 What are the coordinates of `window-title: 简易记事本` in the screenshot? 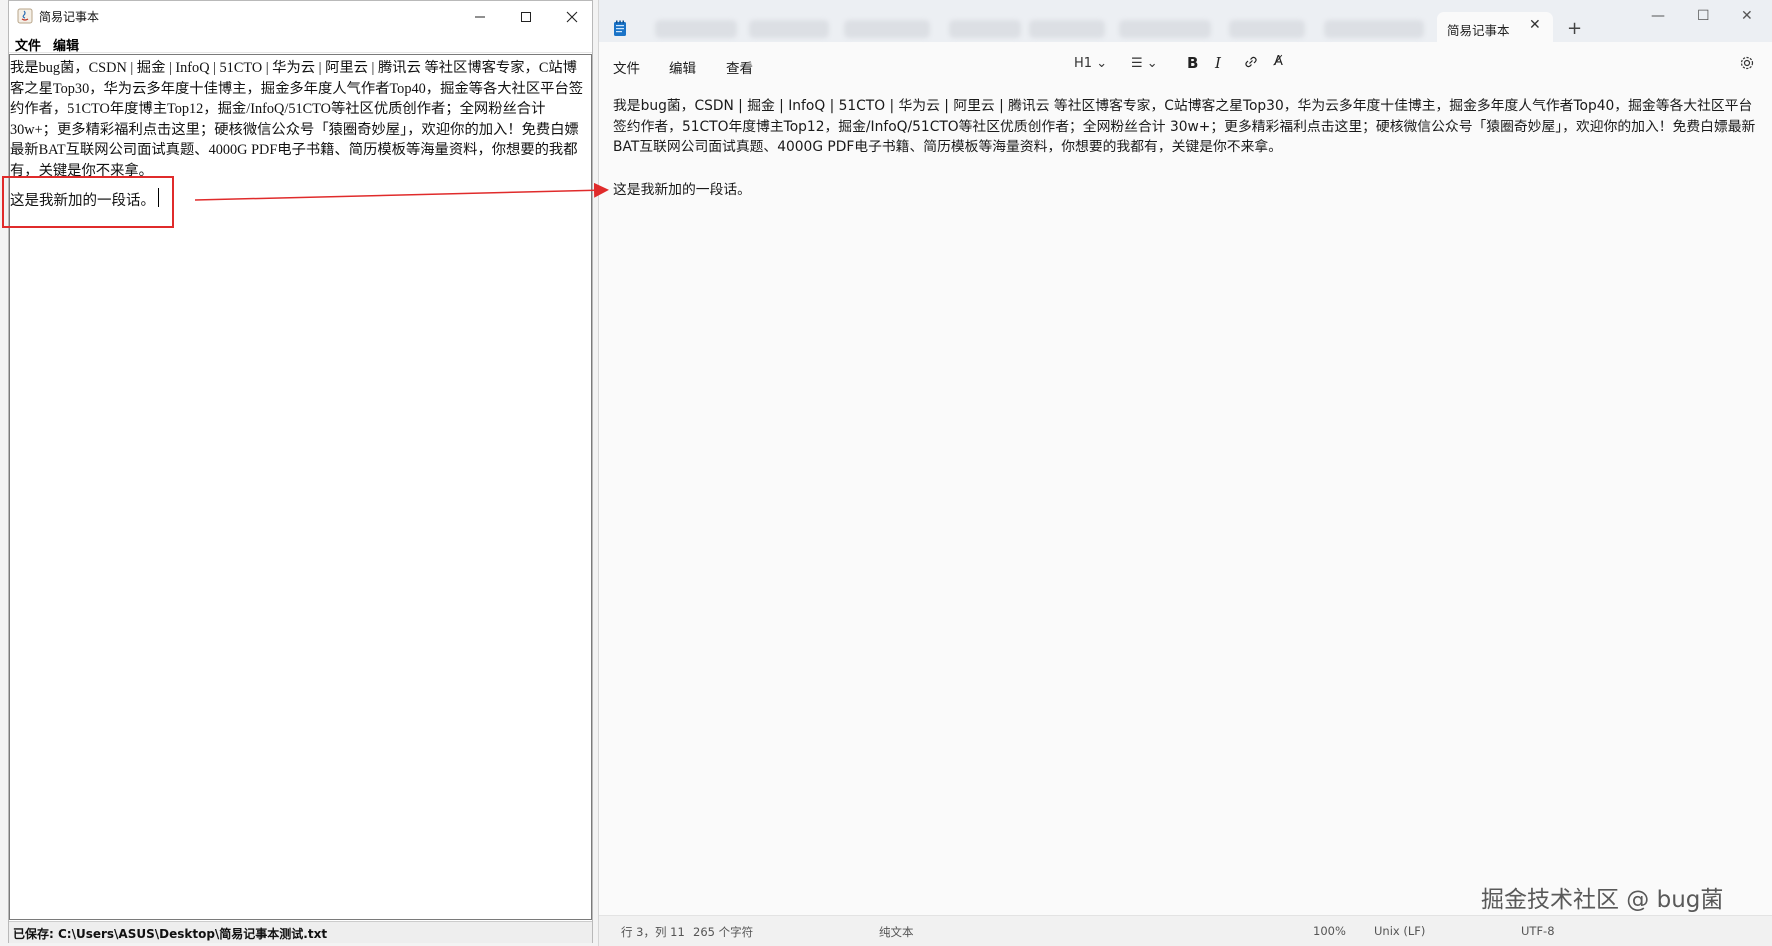 It's located at (69, 17).